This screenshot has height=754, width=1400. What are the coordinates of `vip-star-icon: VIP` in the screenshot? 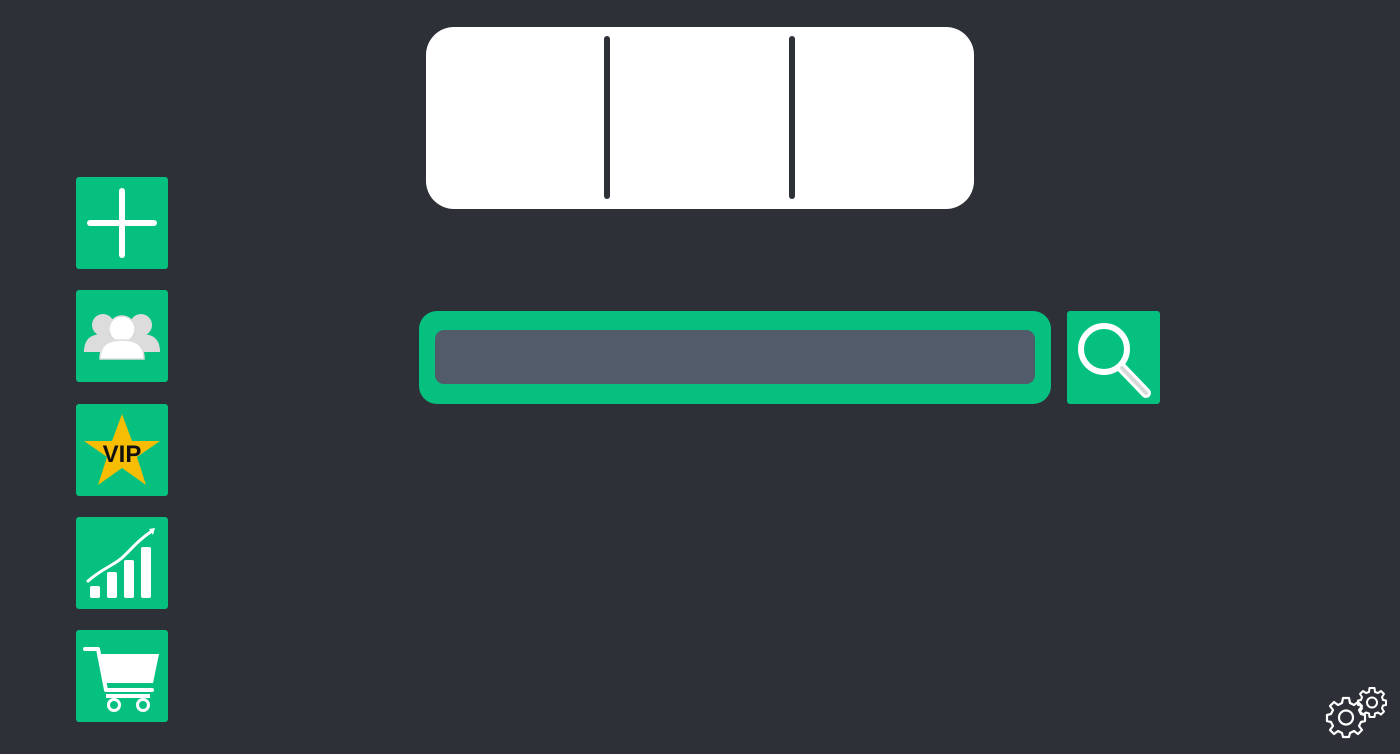 It's located at (122, 449).